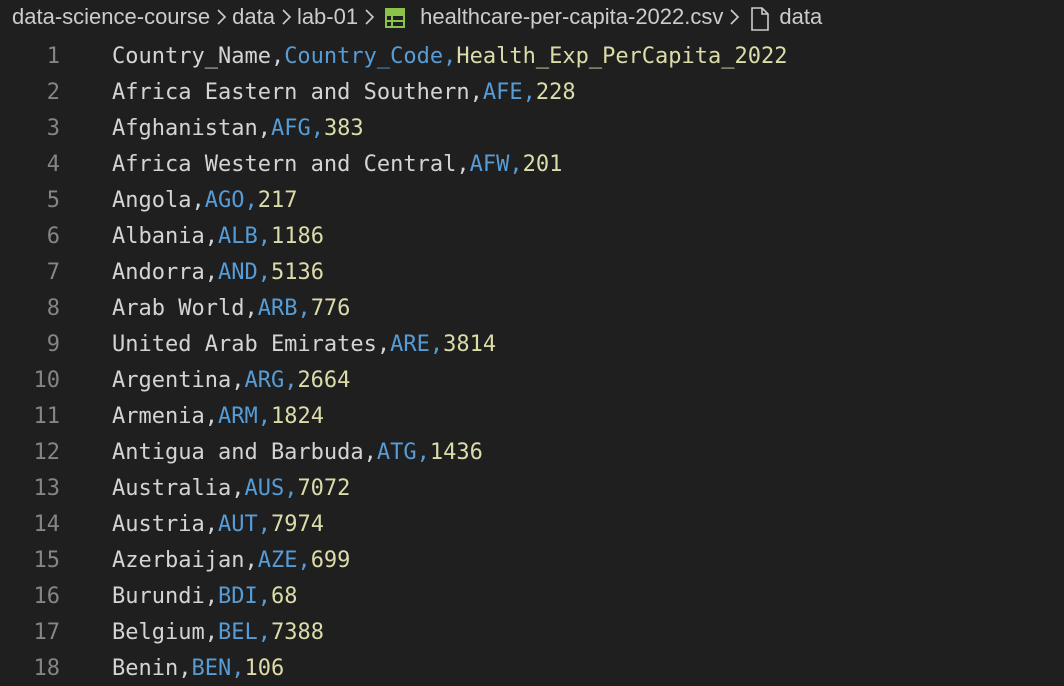 This screenshot has width=1064, height=686. I want to click on csv-field-2: AFE,, so click(509, 92).